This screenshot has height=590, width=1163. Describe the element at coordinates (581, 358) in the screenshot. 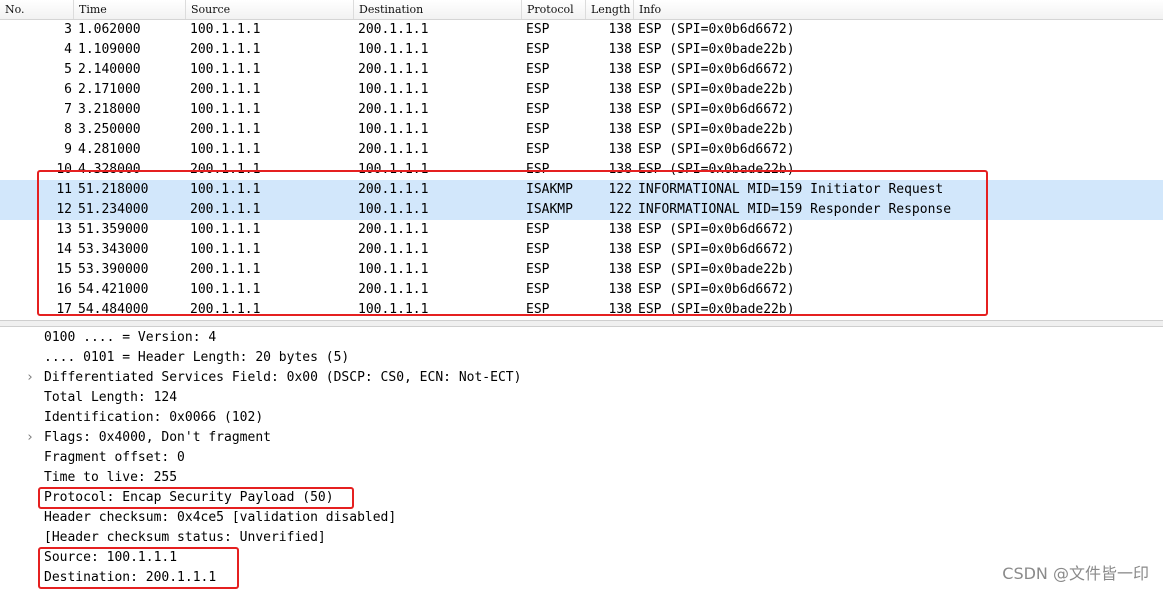

I see `detail-line: .... 0101 = Header Length: 20 bytes (5)` at that location.